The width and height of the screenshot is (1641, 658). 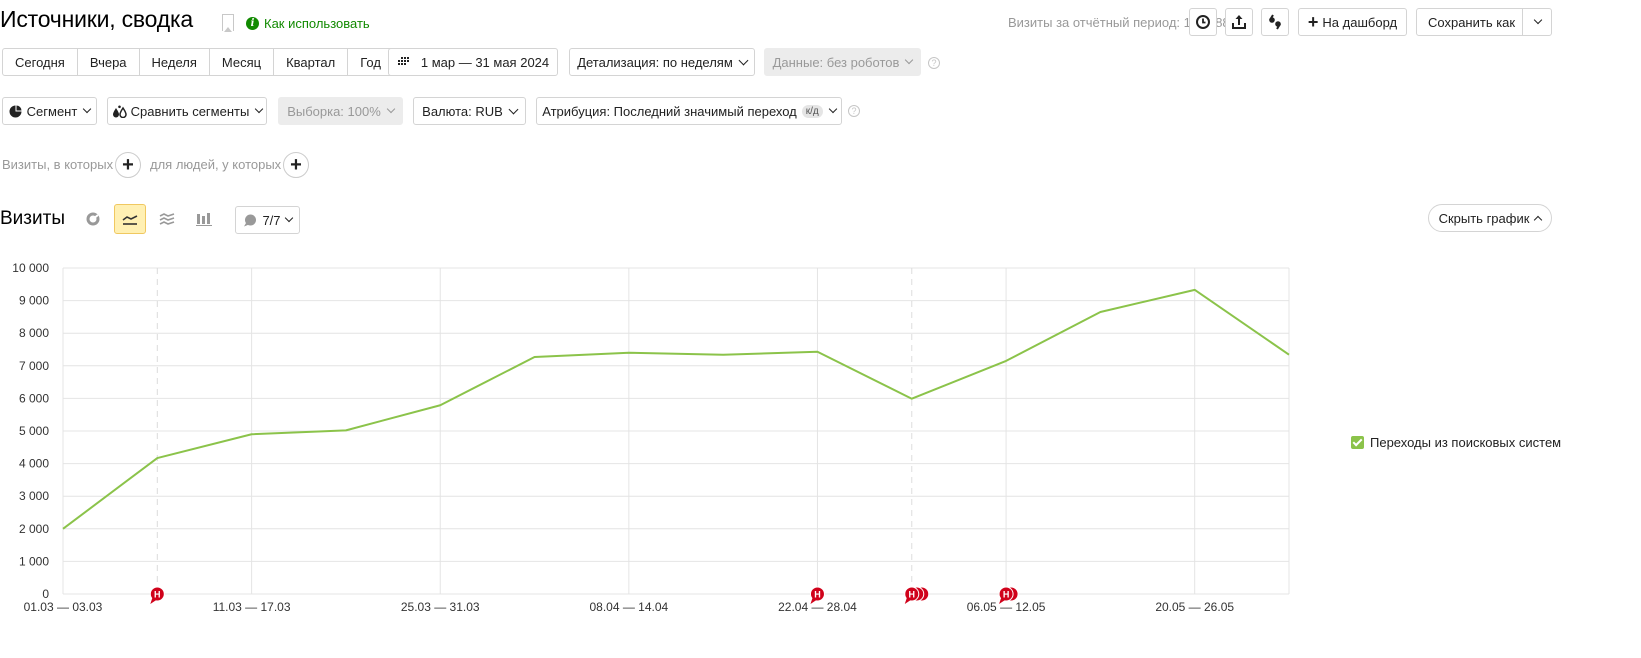 I want to click on sample-label: Выборка: 100%, so click(x=334, y=111).